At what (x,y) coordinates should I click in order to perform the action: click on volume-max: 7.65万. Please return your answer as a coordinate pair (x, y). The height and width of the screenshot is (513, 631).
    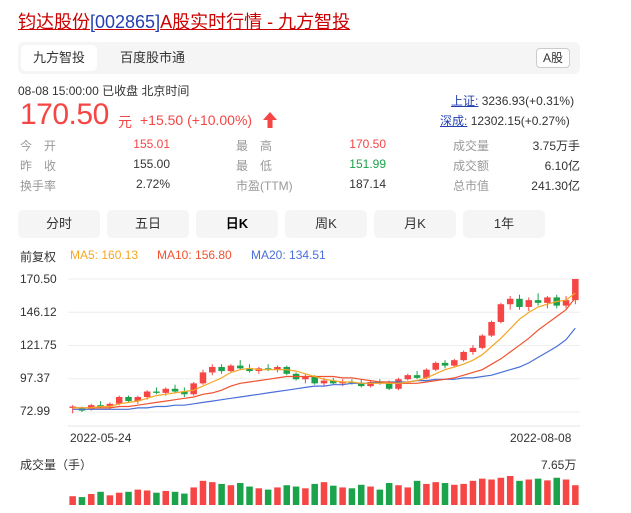
    Looking at the image, I should click on (559, 465).